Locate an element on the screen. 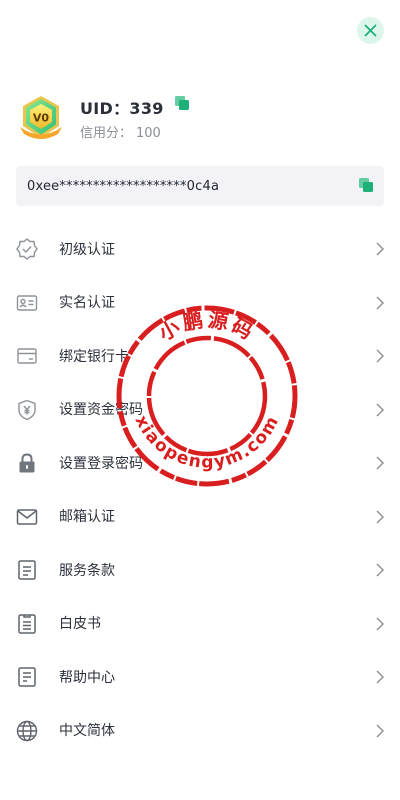 This screenshot has width=400, height=800. menu-item-realname-verification: 实名认证 is located at coordinates (200, 303).